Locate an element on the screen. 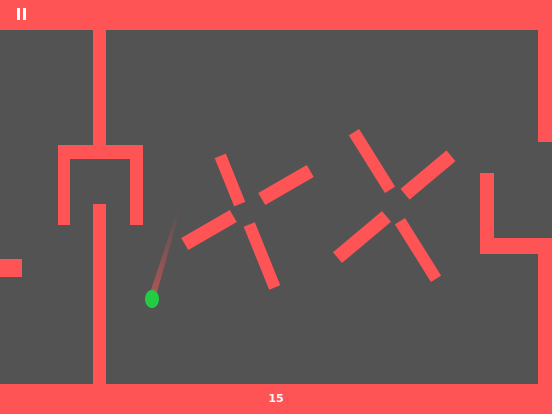  ball-trail is located at coordinates (164, 252).